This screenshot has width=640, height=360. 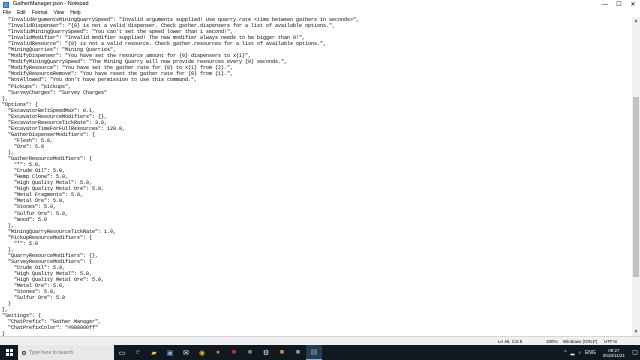 I want to click on minimize-button: —, so click(x=605, y=4).